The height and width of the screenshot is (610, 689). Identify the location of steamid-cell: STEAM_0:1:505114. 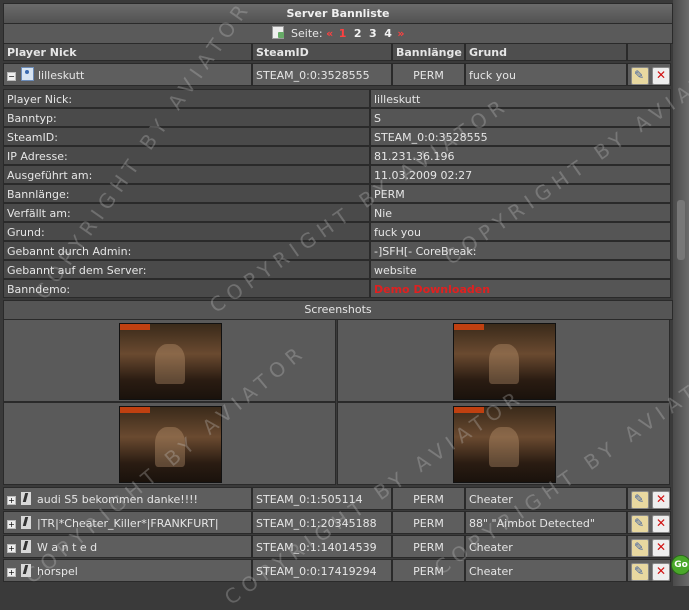
(322, 498).